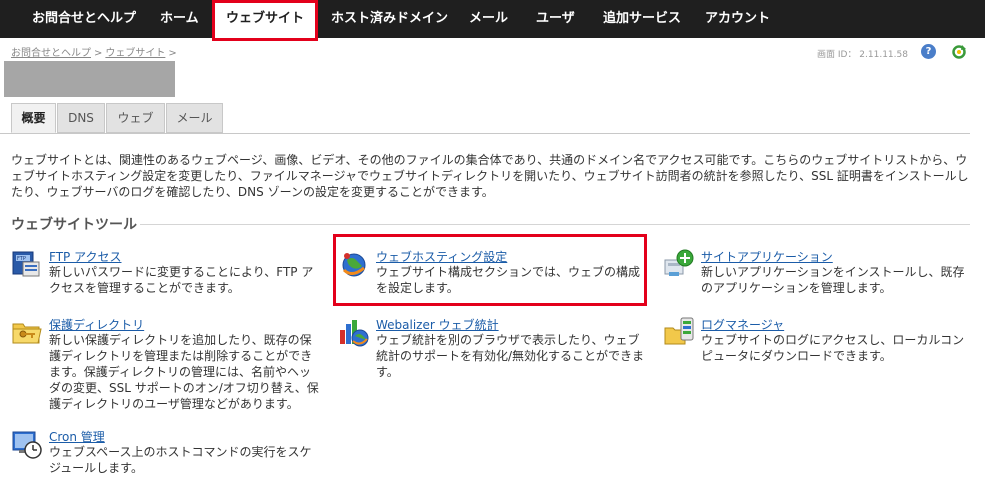  Describe the element at coordinates (27, 333) in the screenshot. I see `protected-directory-icon` at that location.